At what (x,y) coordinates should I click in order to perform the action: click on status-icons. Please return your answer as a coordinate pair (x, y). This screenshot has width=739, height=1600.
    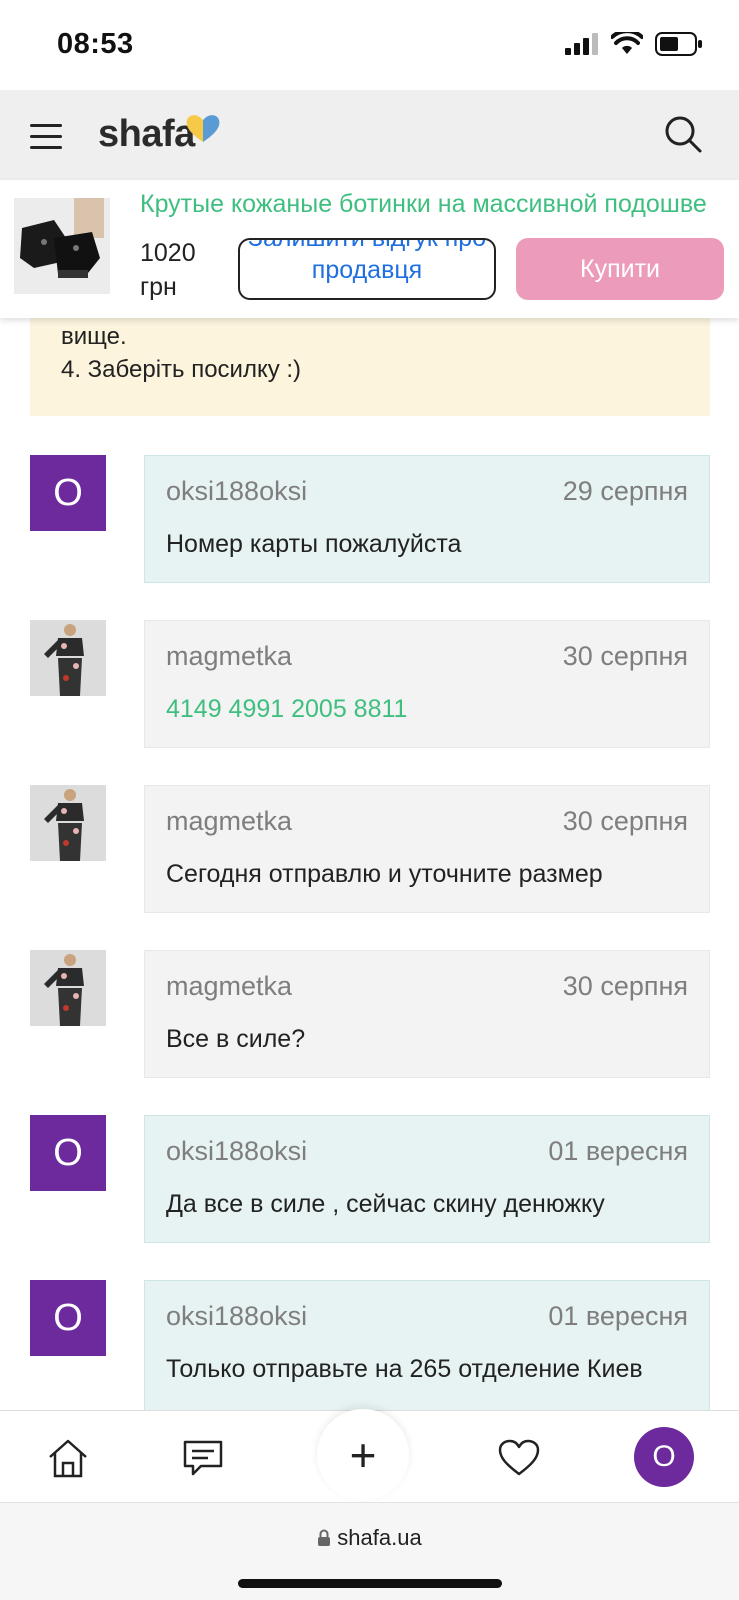
    Looking at the image, I should click on (634, 44).